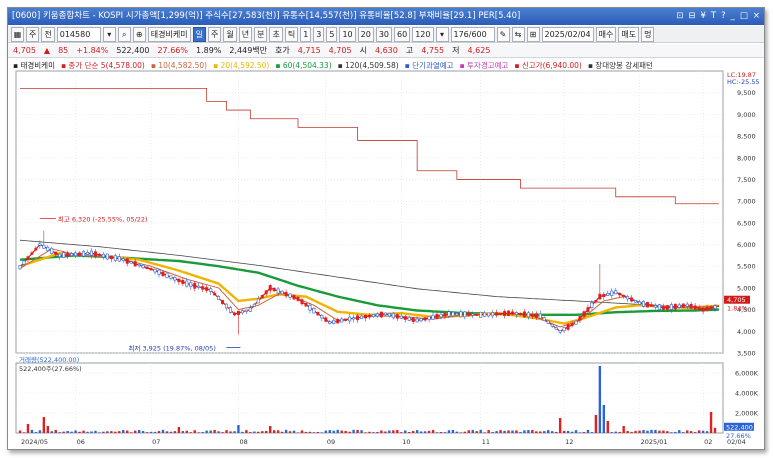 This screenshot has height=458, width=773. I want to click on volume-last-label: 522,400주(27.66%), so click(50, 369).